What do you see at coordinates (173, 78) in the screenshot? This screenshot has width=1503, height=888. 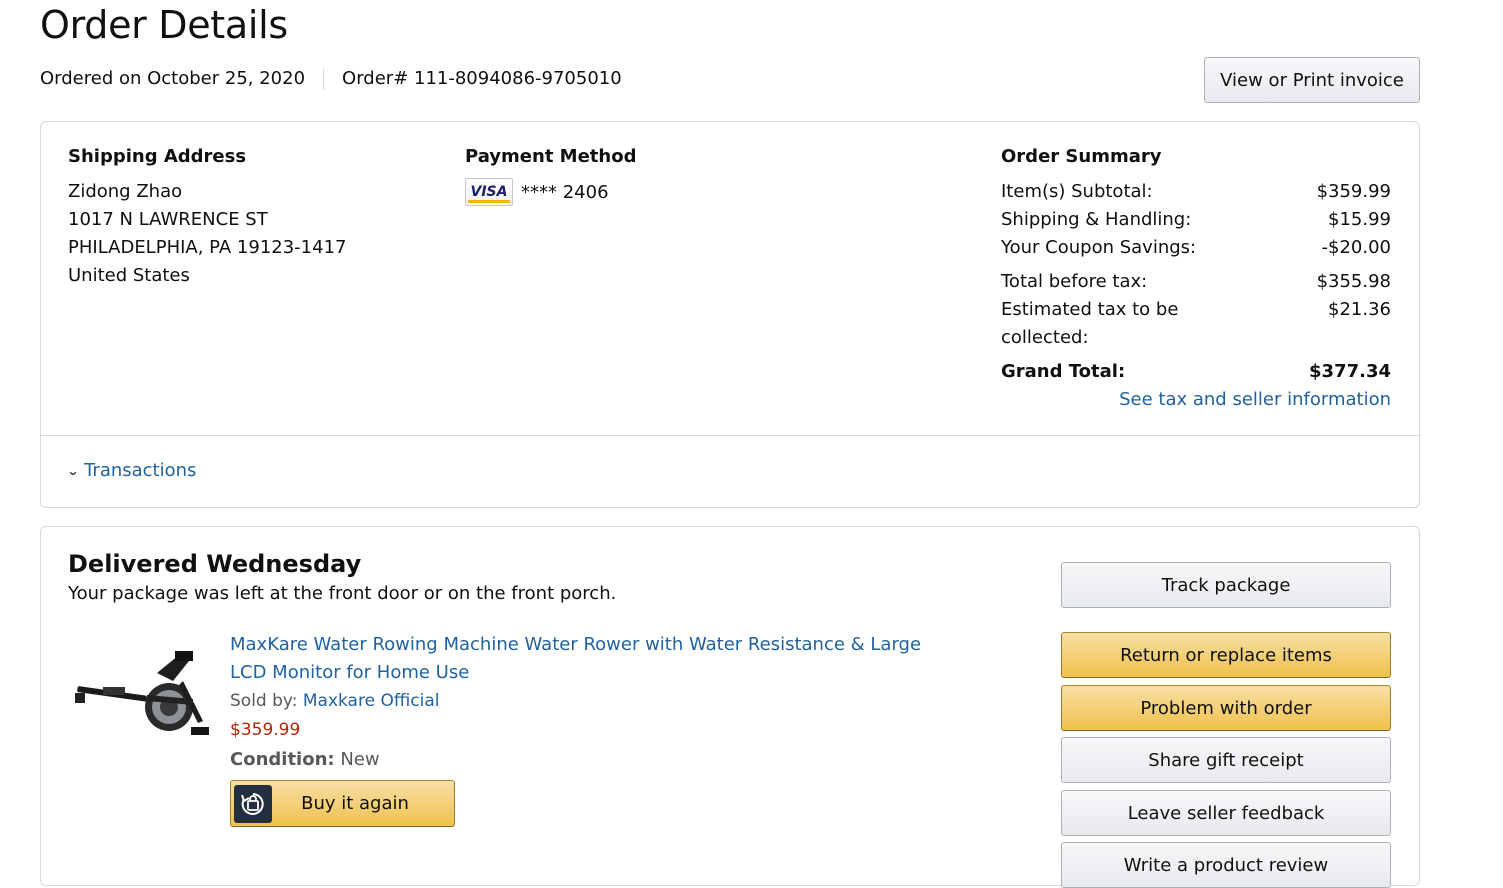 I see `order-date: Ordered on October 25, 2020` at bounding box center [173, 78].